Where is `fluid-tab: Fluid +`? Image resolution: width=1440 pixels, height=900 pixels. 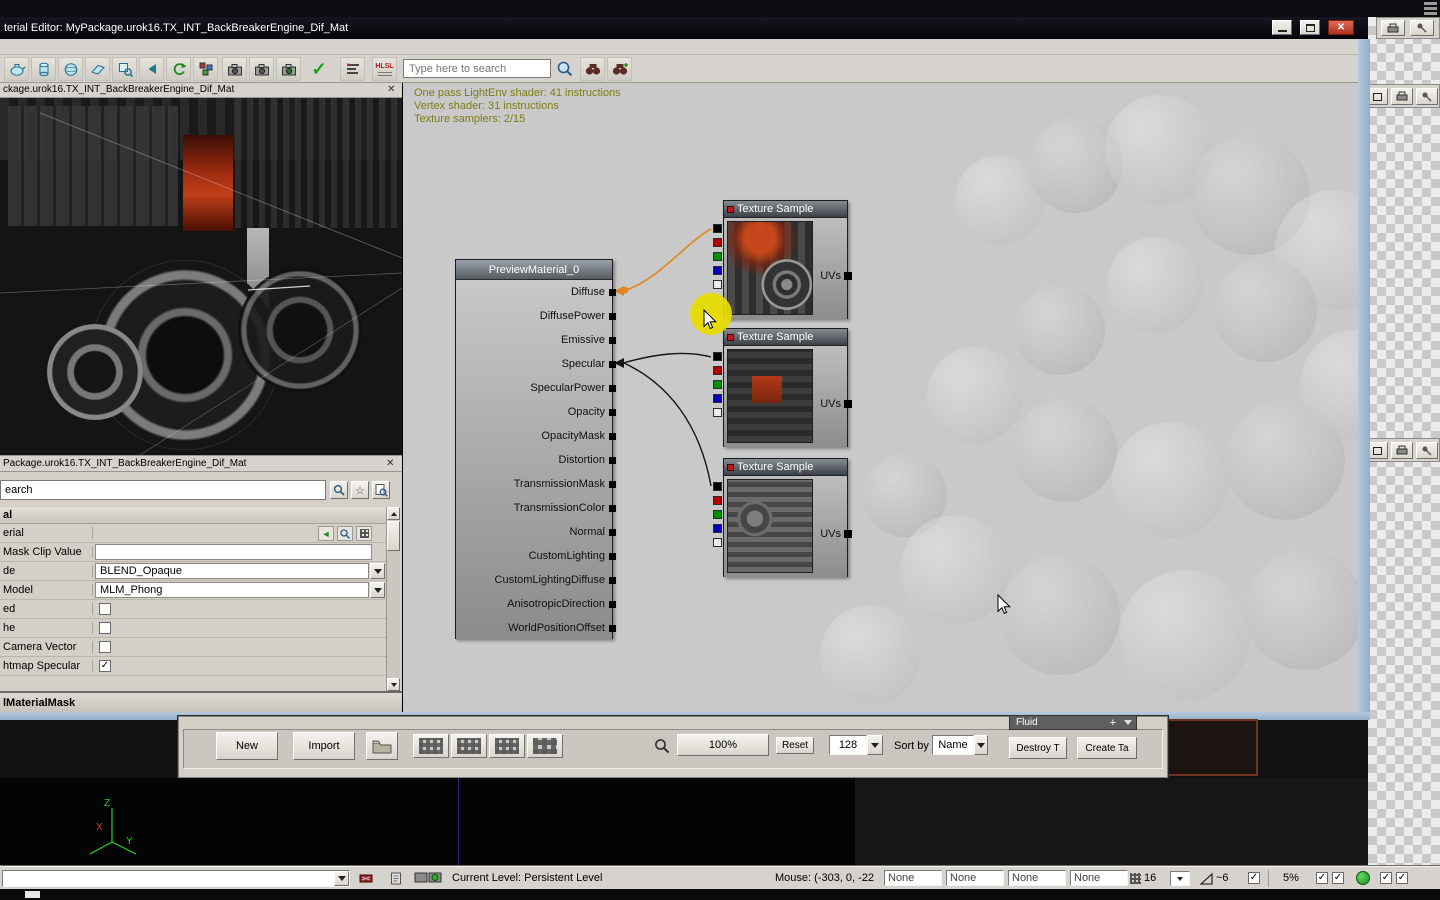 fluid-tab: Fluid + is located at coordinates (1073, 722).